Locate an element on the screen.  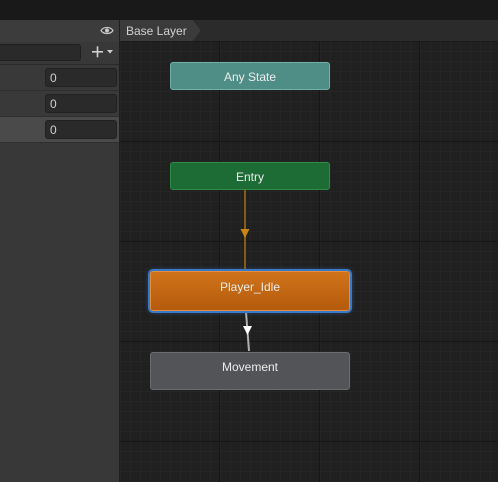
parameter-row-selected is located at coordinates (59, 130).